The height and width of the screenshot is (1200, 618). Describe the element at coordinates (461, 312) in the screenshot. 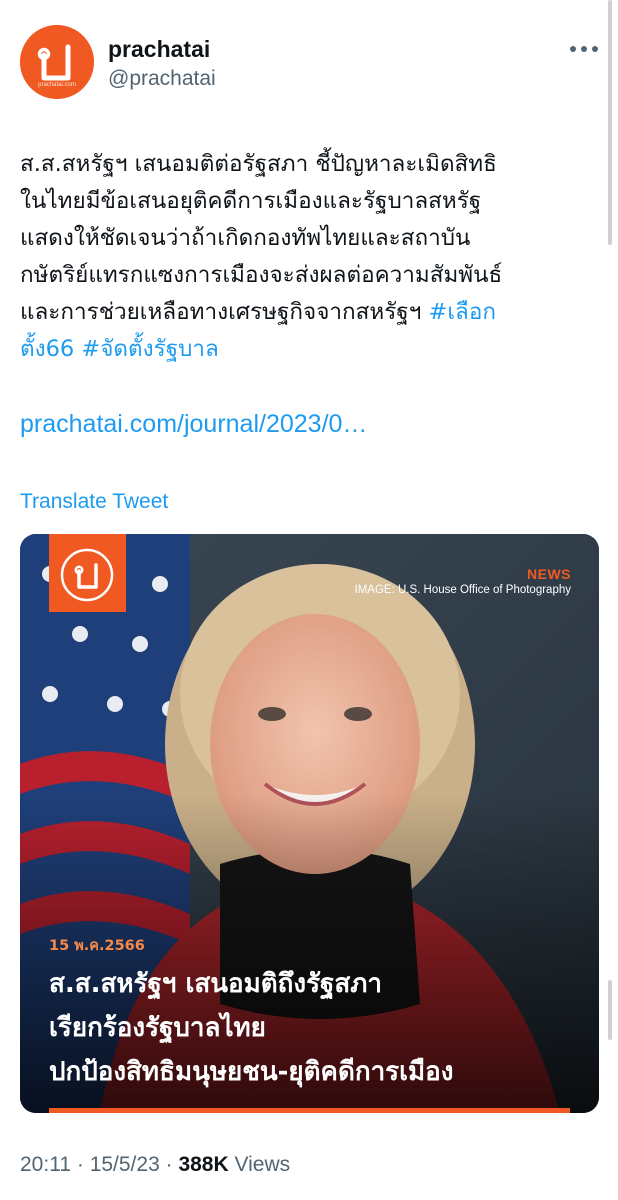

I see `hashtag-election66-part1: #เลือก` at that location.